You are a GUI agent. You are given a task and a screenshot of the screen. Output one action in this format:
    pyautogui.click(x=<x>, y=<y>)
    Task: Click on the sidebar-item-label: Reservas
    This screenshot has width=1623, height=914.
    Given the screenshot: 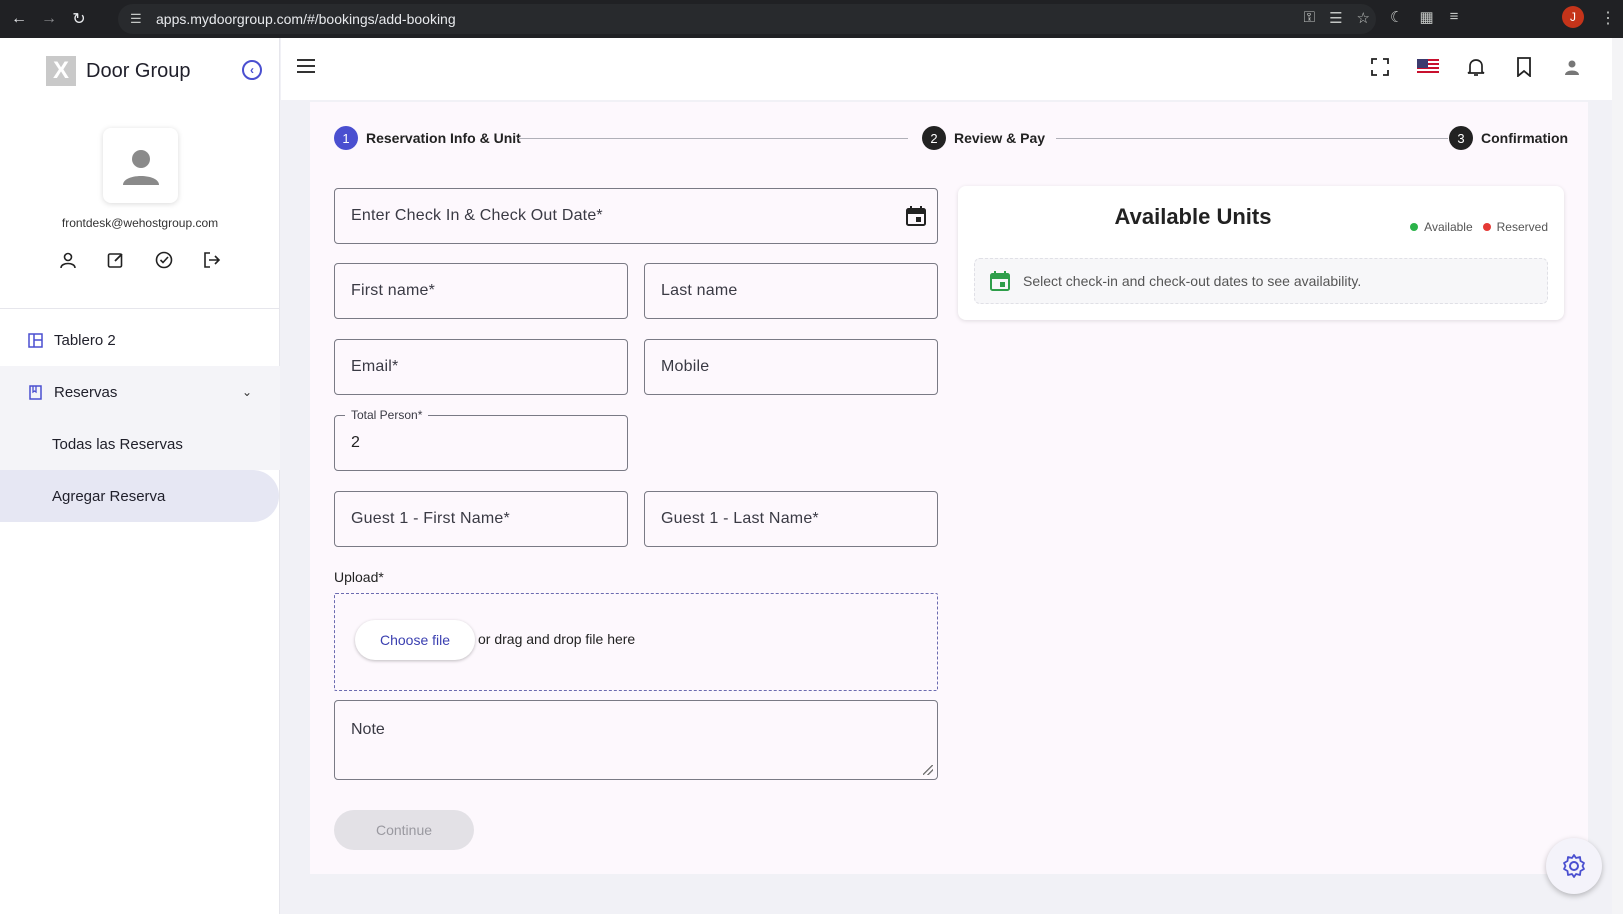 What is the action you would take?
    pyautogui.click(x=86, y=392)
    